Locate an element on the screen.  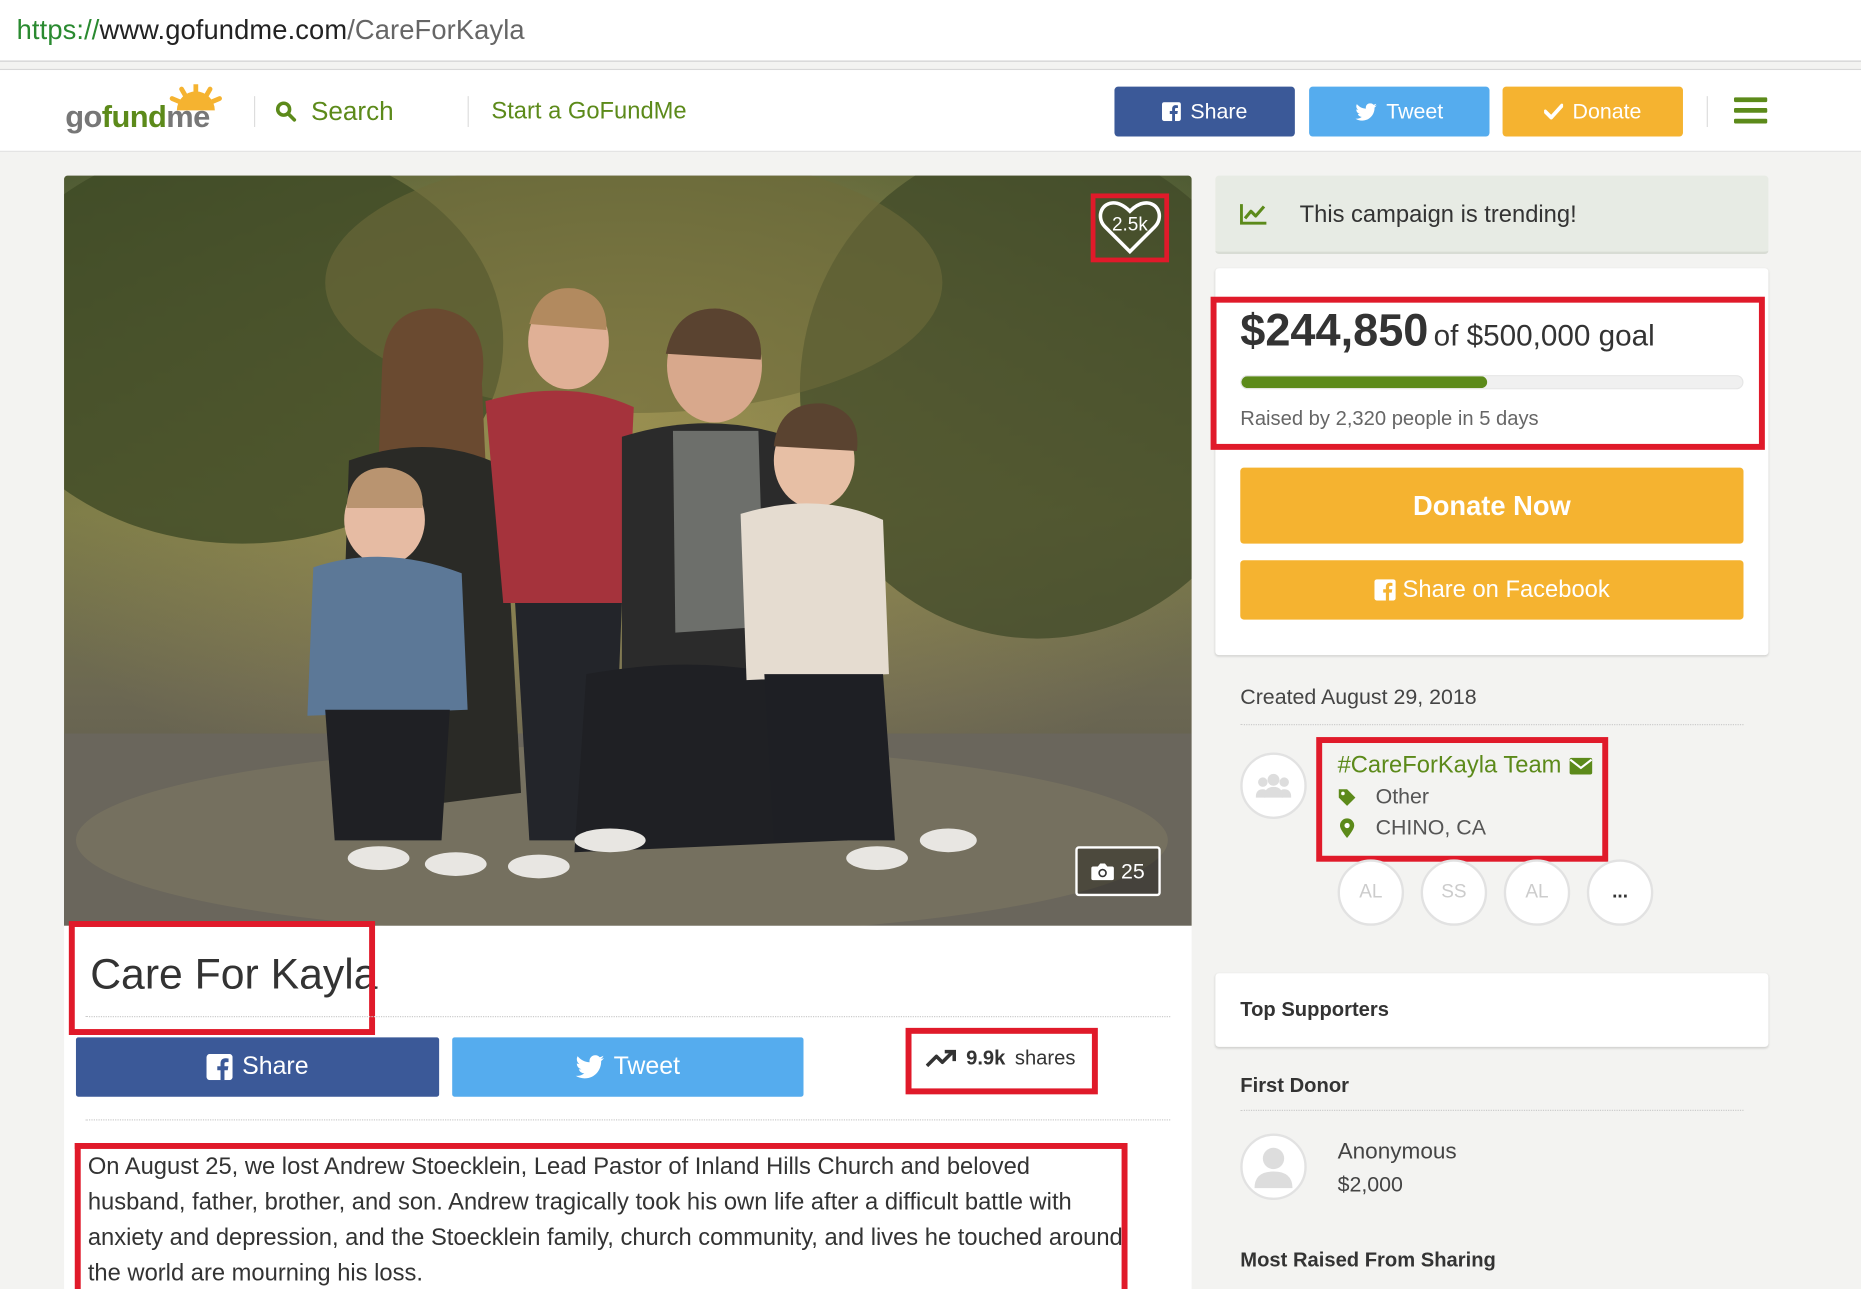
trending-banner: This campaign is trending! is located at coordinates (1492, 215).